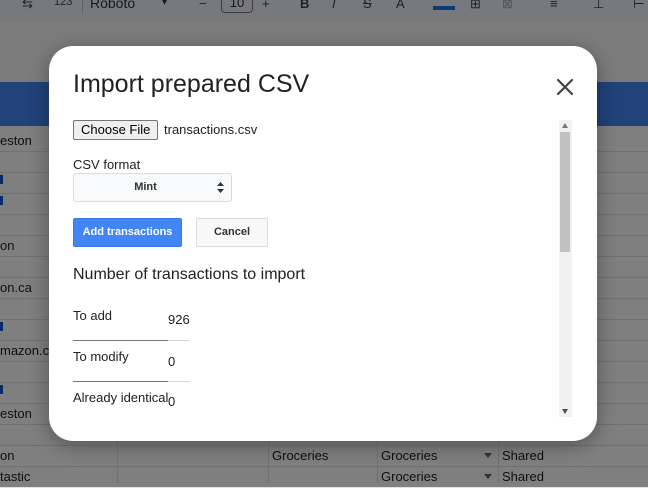  What do you see at coordinates (565, 125) in the screenshot?
I see `scroll-up-arrow-icon` at bounding box center [565, 125].